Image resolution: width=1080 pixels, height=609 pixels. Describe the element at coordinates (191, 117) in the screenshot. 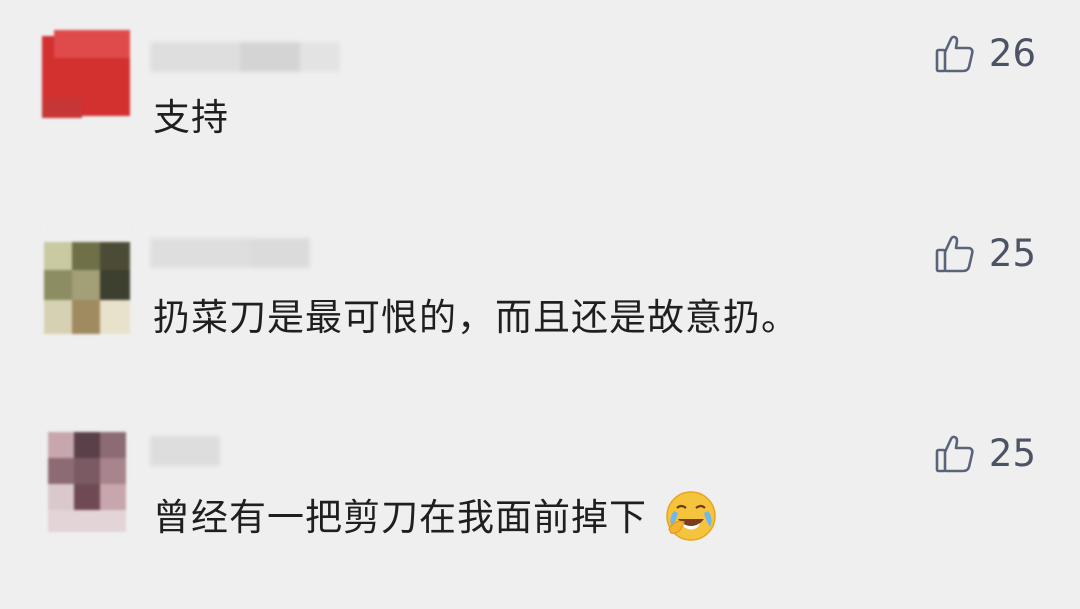

I see `comment-text: 支持` at that location.